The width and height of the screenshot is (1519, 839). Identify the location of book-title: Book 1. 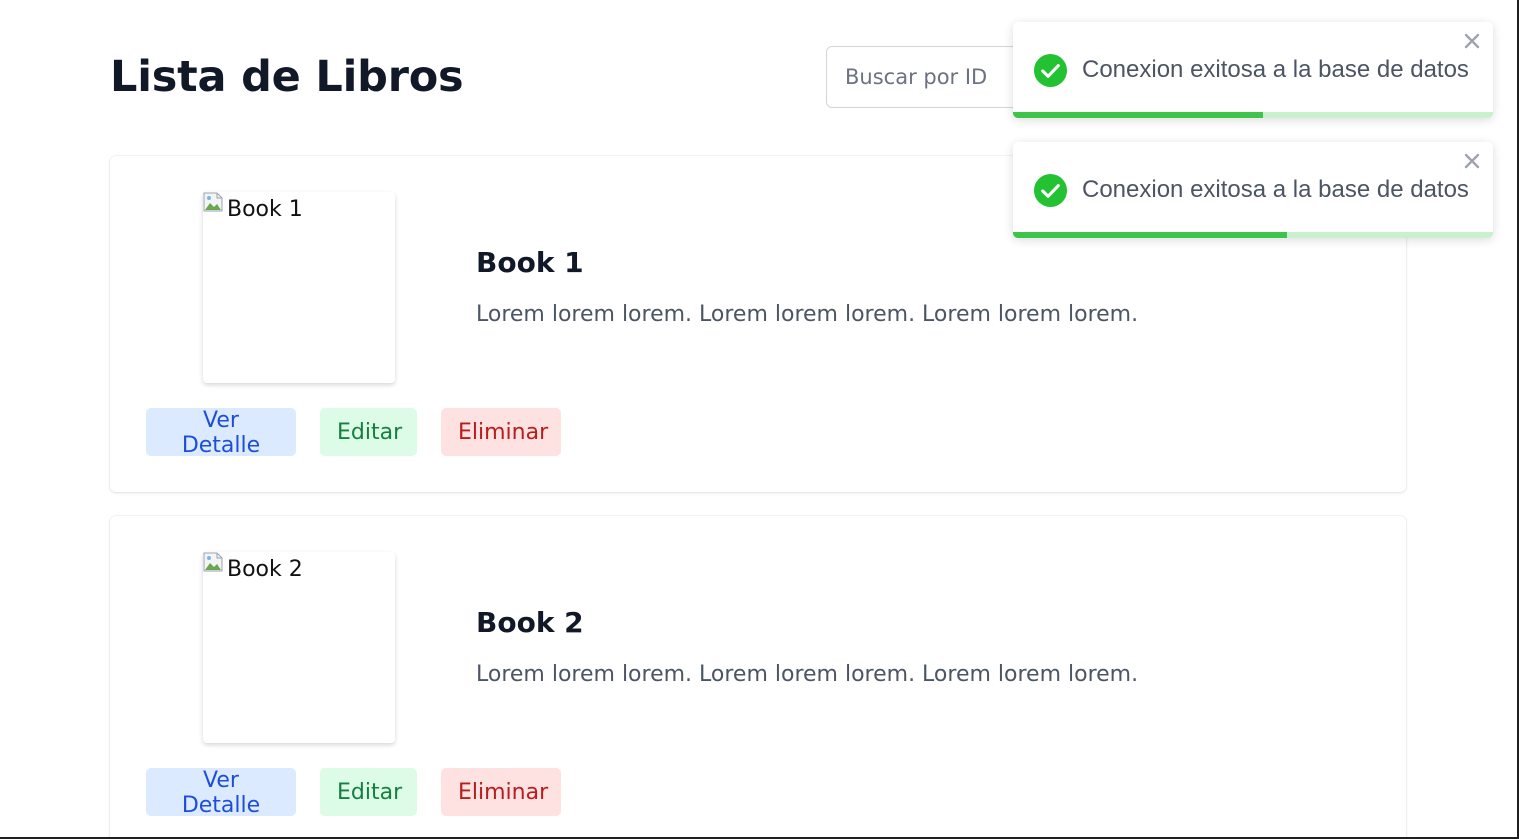
(530, 262).